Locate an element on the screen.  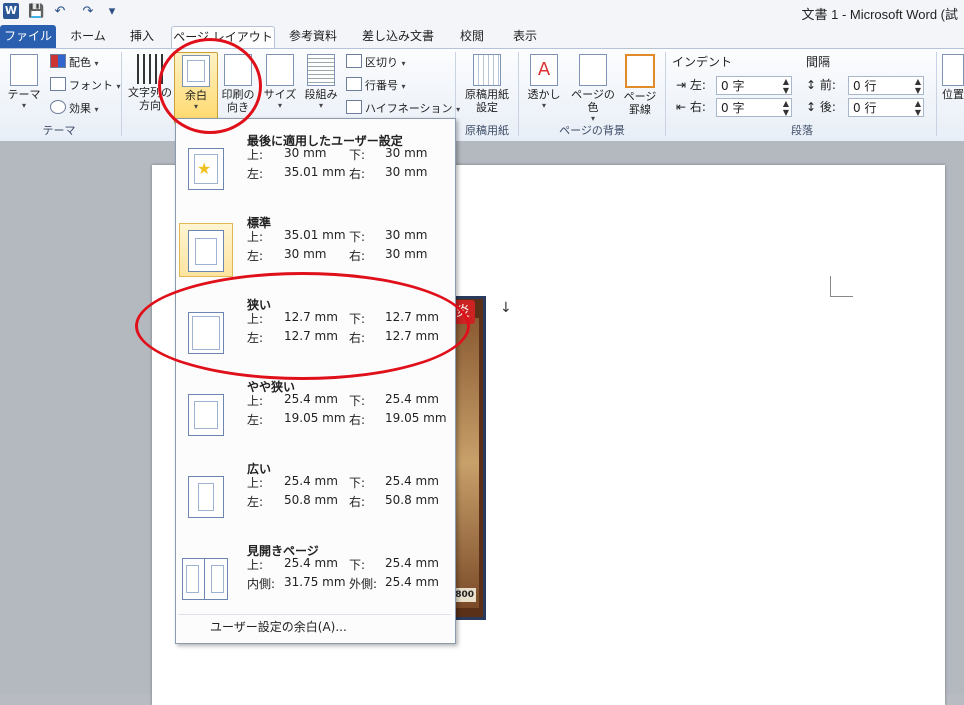
columns-label: 段組み is located at coordinates (321, 94).